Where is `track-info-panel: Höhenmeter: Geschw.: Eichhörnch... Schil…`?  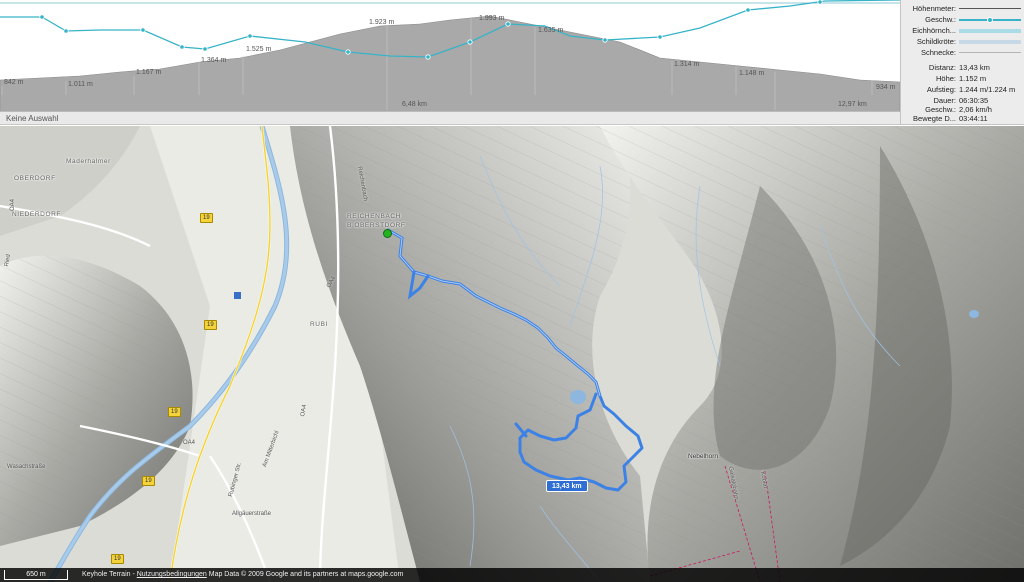
track-info-panel: Höhenmeter: Geschw.: Eichhörnch... Schil… is located at coordinates (962, 62).